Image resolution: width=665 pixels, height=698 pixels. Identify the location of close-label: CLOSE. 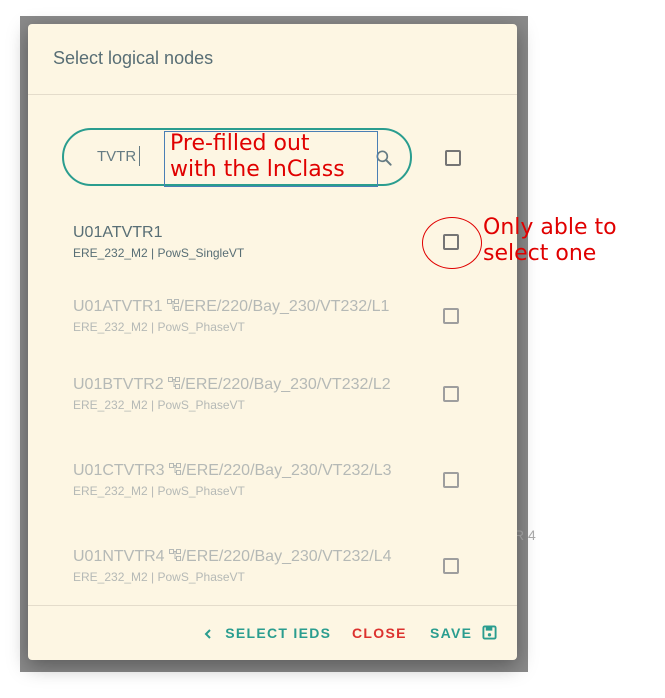
(379, 633).